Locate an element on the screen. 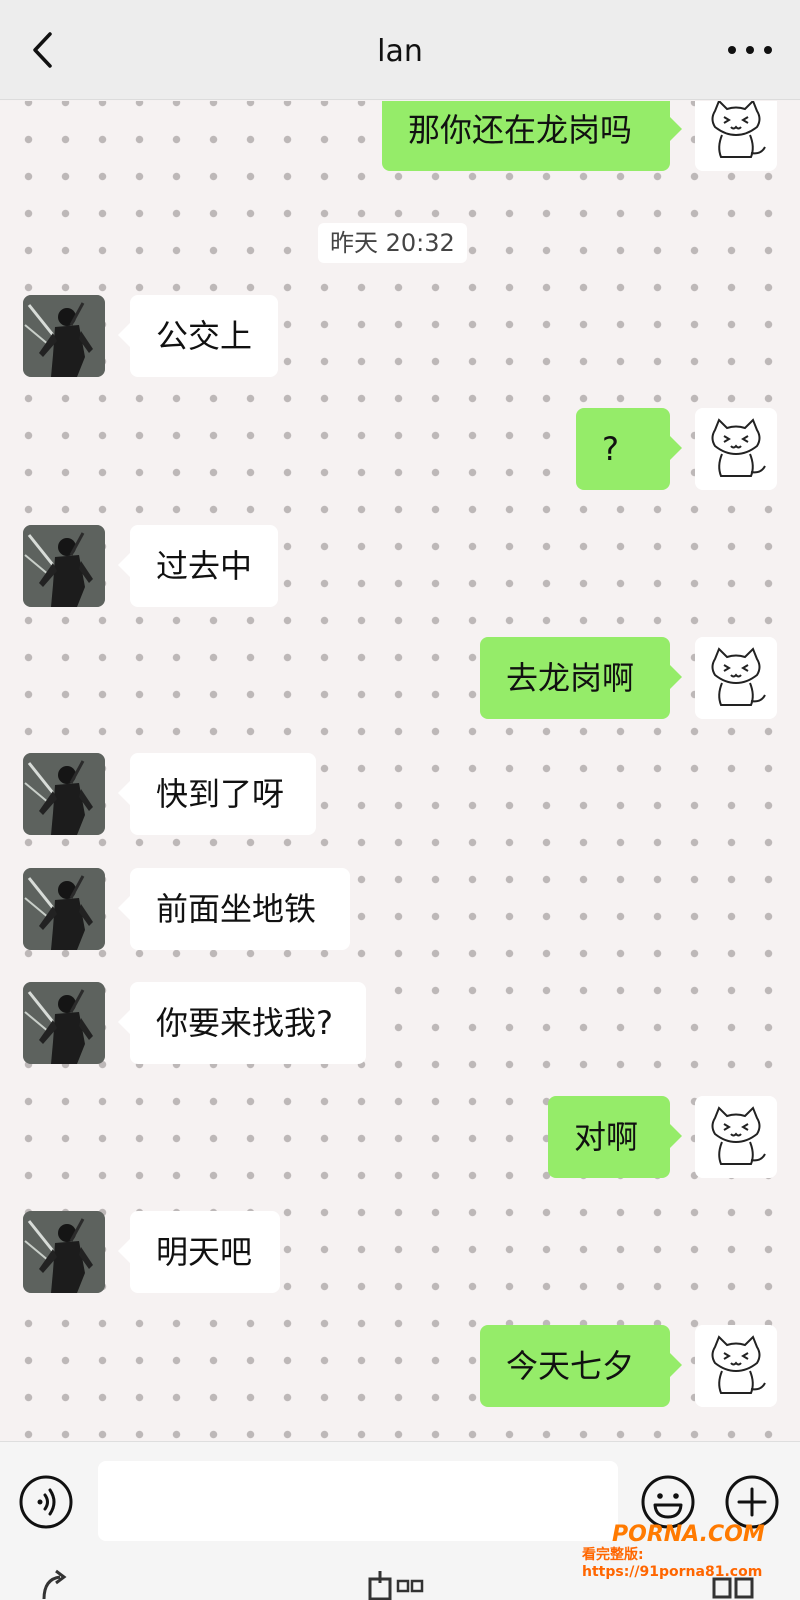 The width and height of the screenshot is (800, 1600). chevron-left-icon is located at coordinates (42, 50).